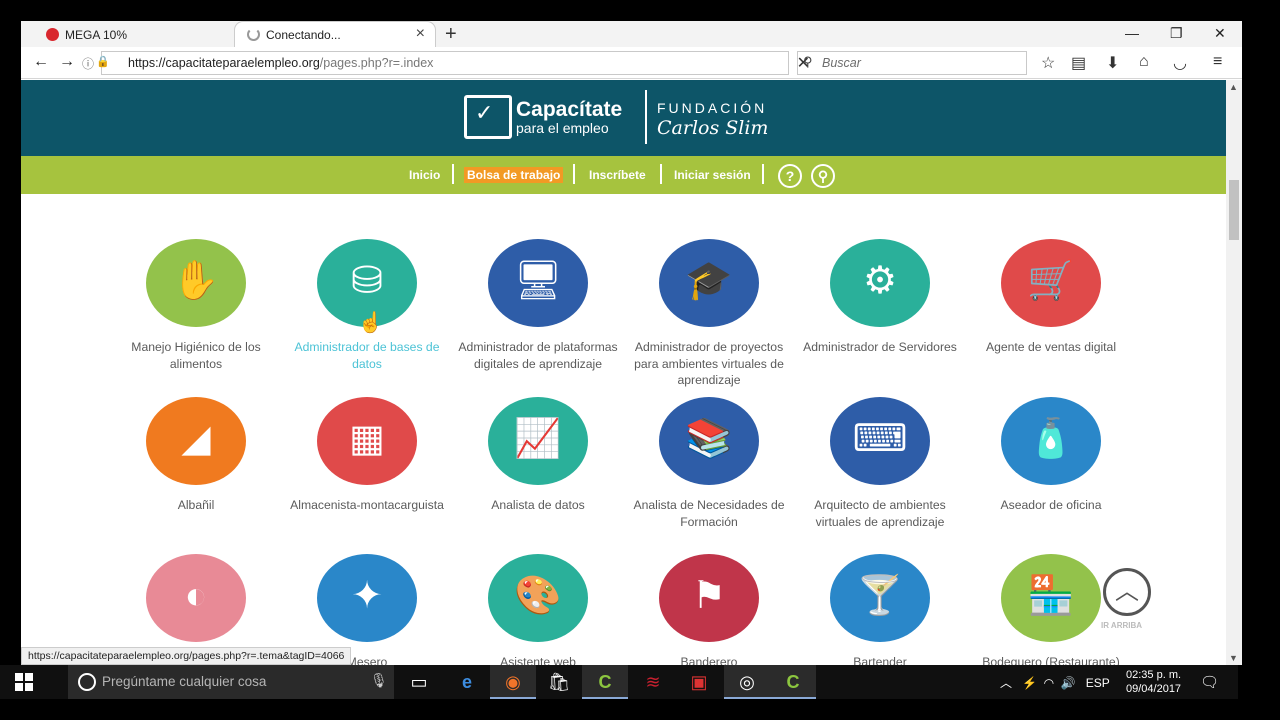  What do you see at coordinates (569, 110) in the screenshot?
I see `logo-title: Capacítate` at bounding box center [569, 110].